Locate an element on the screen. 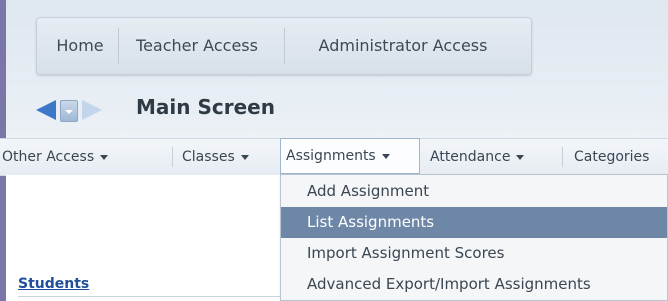 The image size is (668, 301). tab-teacher-access: Teacher Access is located at coordinates (197, 46).